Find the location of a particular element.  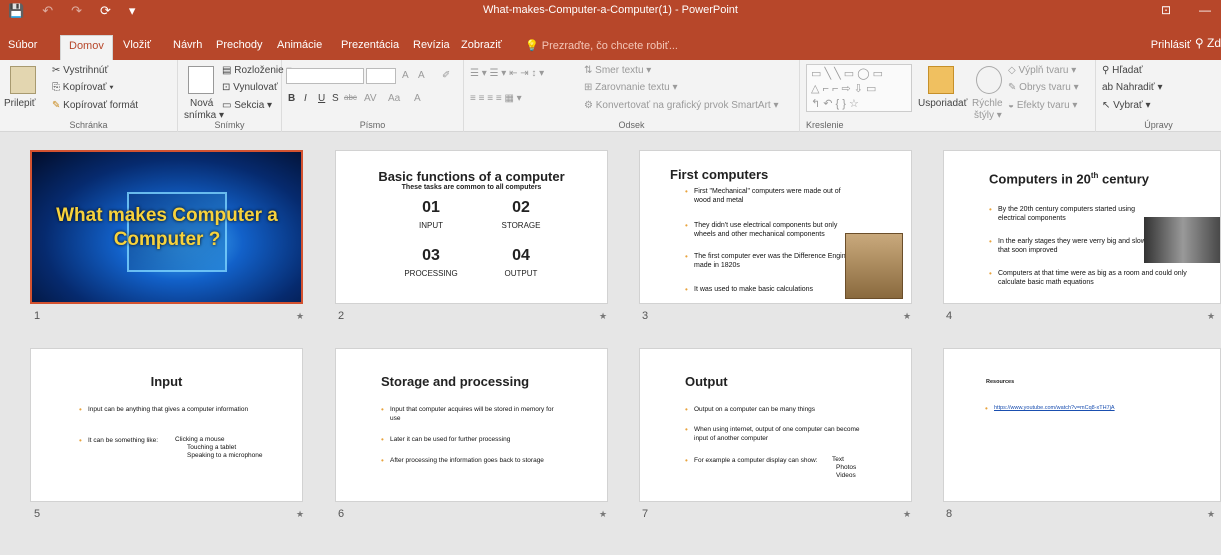

bold-button: B is located at coordinates (291, 98).